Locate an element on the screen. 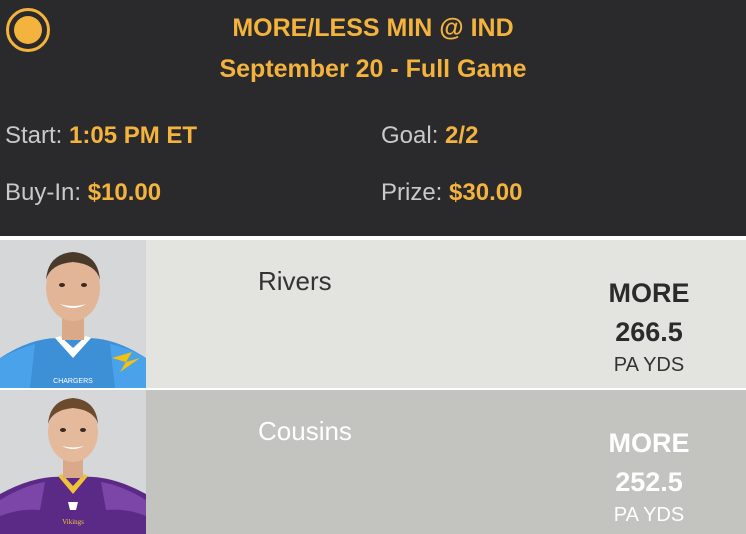  contest-title: MORE/LESS MIN @ IND is located at coordinates (373, 28).